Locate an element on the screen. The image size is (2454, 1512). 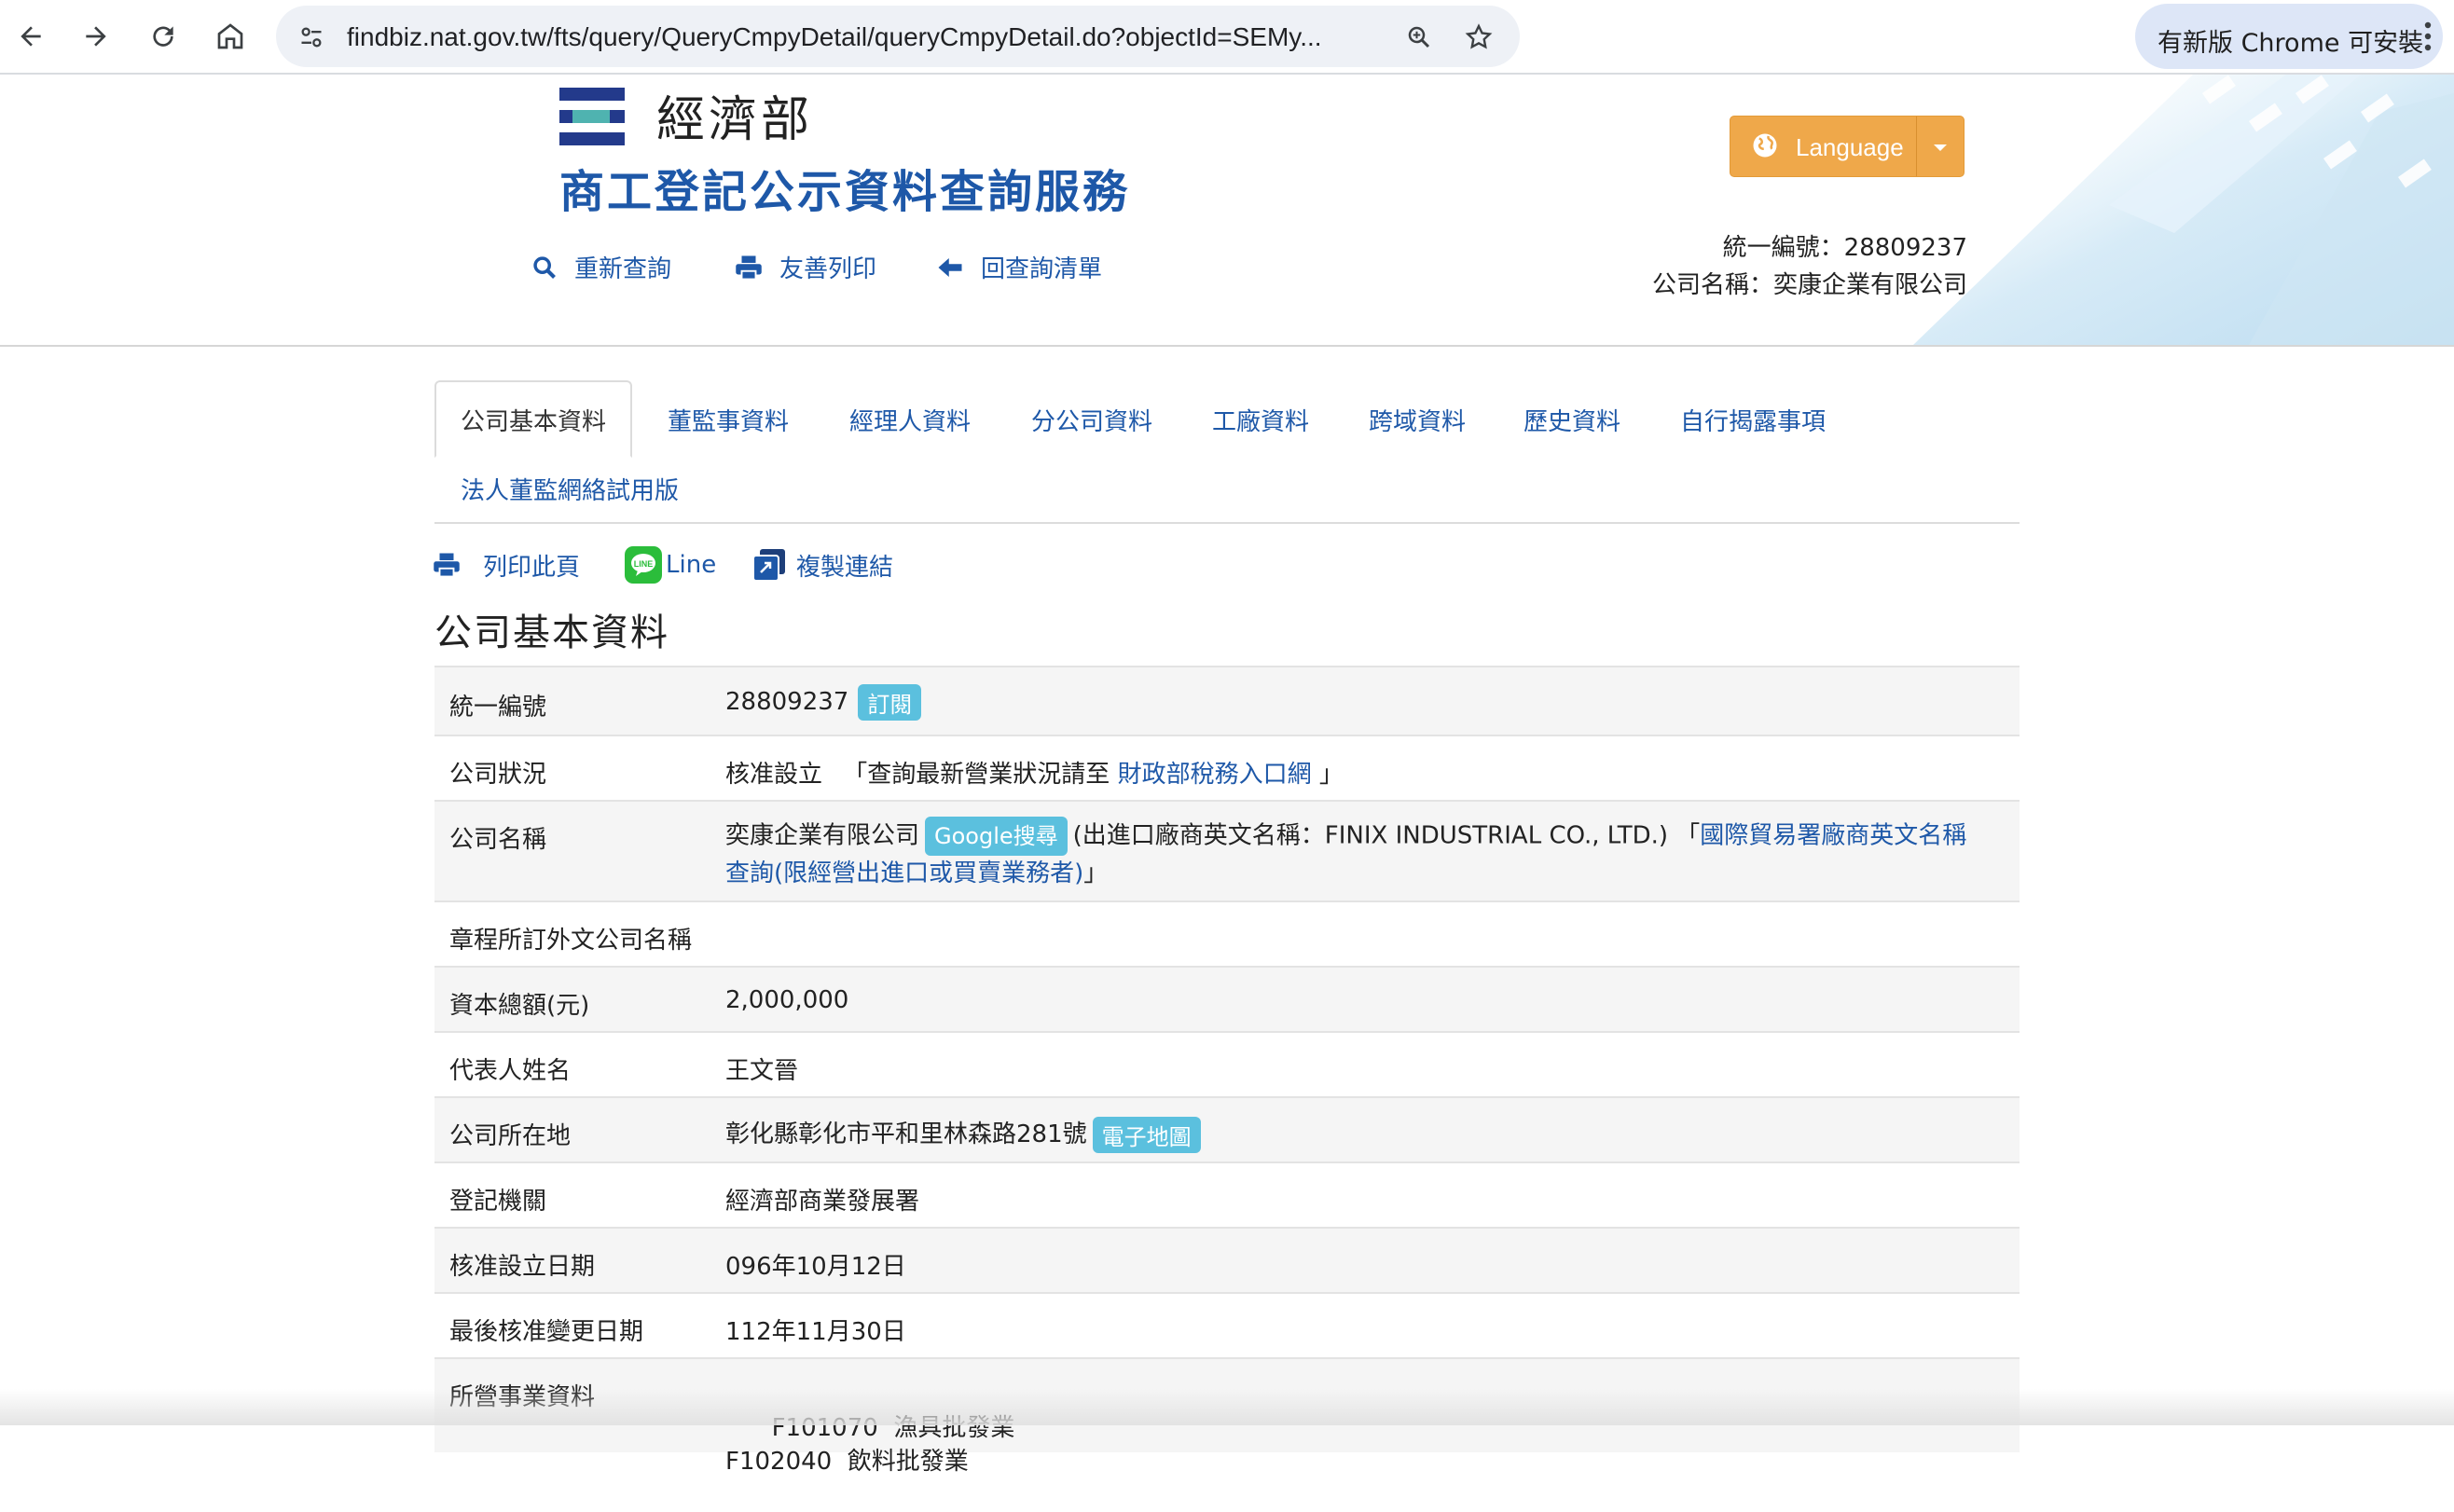
copy-link-link: 複製連結 is located at coordinates (822, 564).